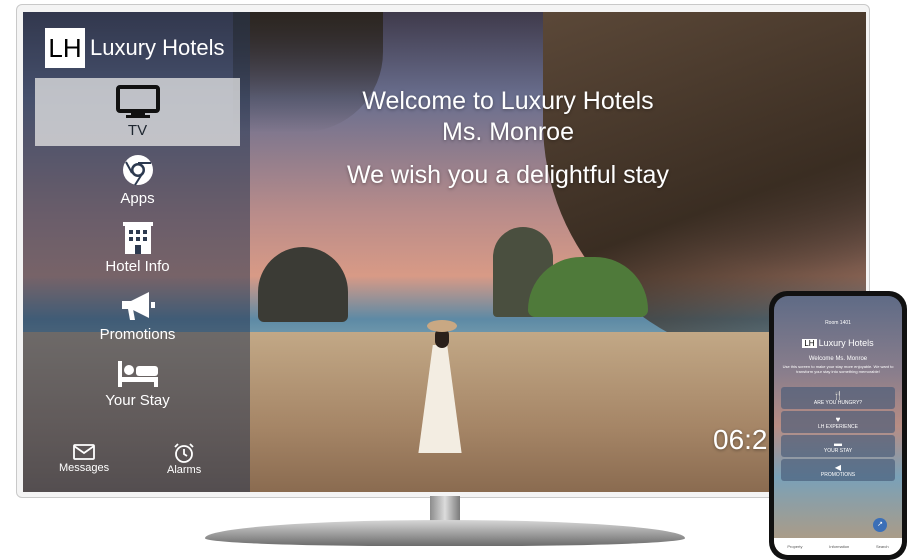 The image size is (907, 560). I want to click on phone-button-label: ARE YOU HUNGRY?, so click(838, 402).